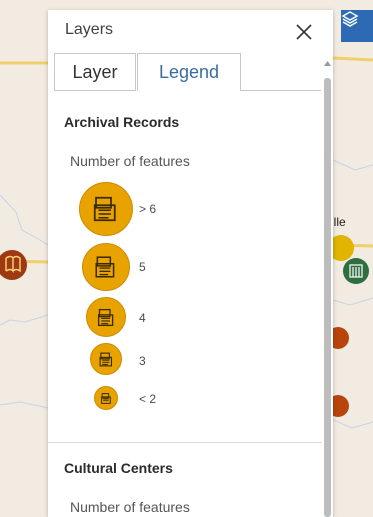 This screenshot has width=373, height=517. What do you see at coordinates (350, 19) in the screenshot?
I see `layers-icon` at bounding box center [350, 19].